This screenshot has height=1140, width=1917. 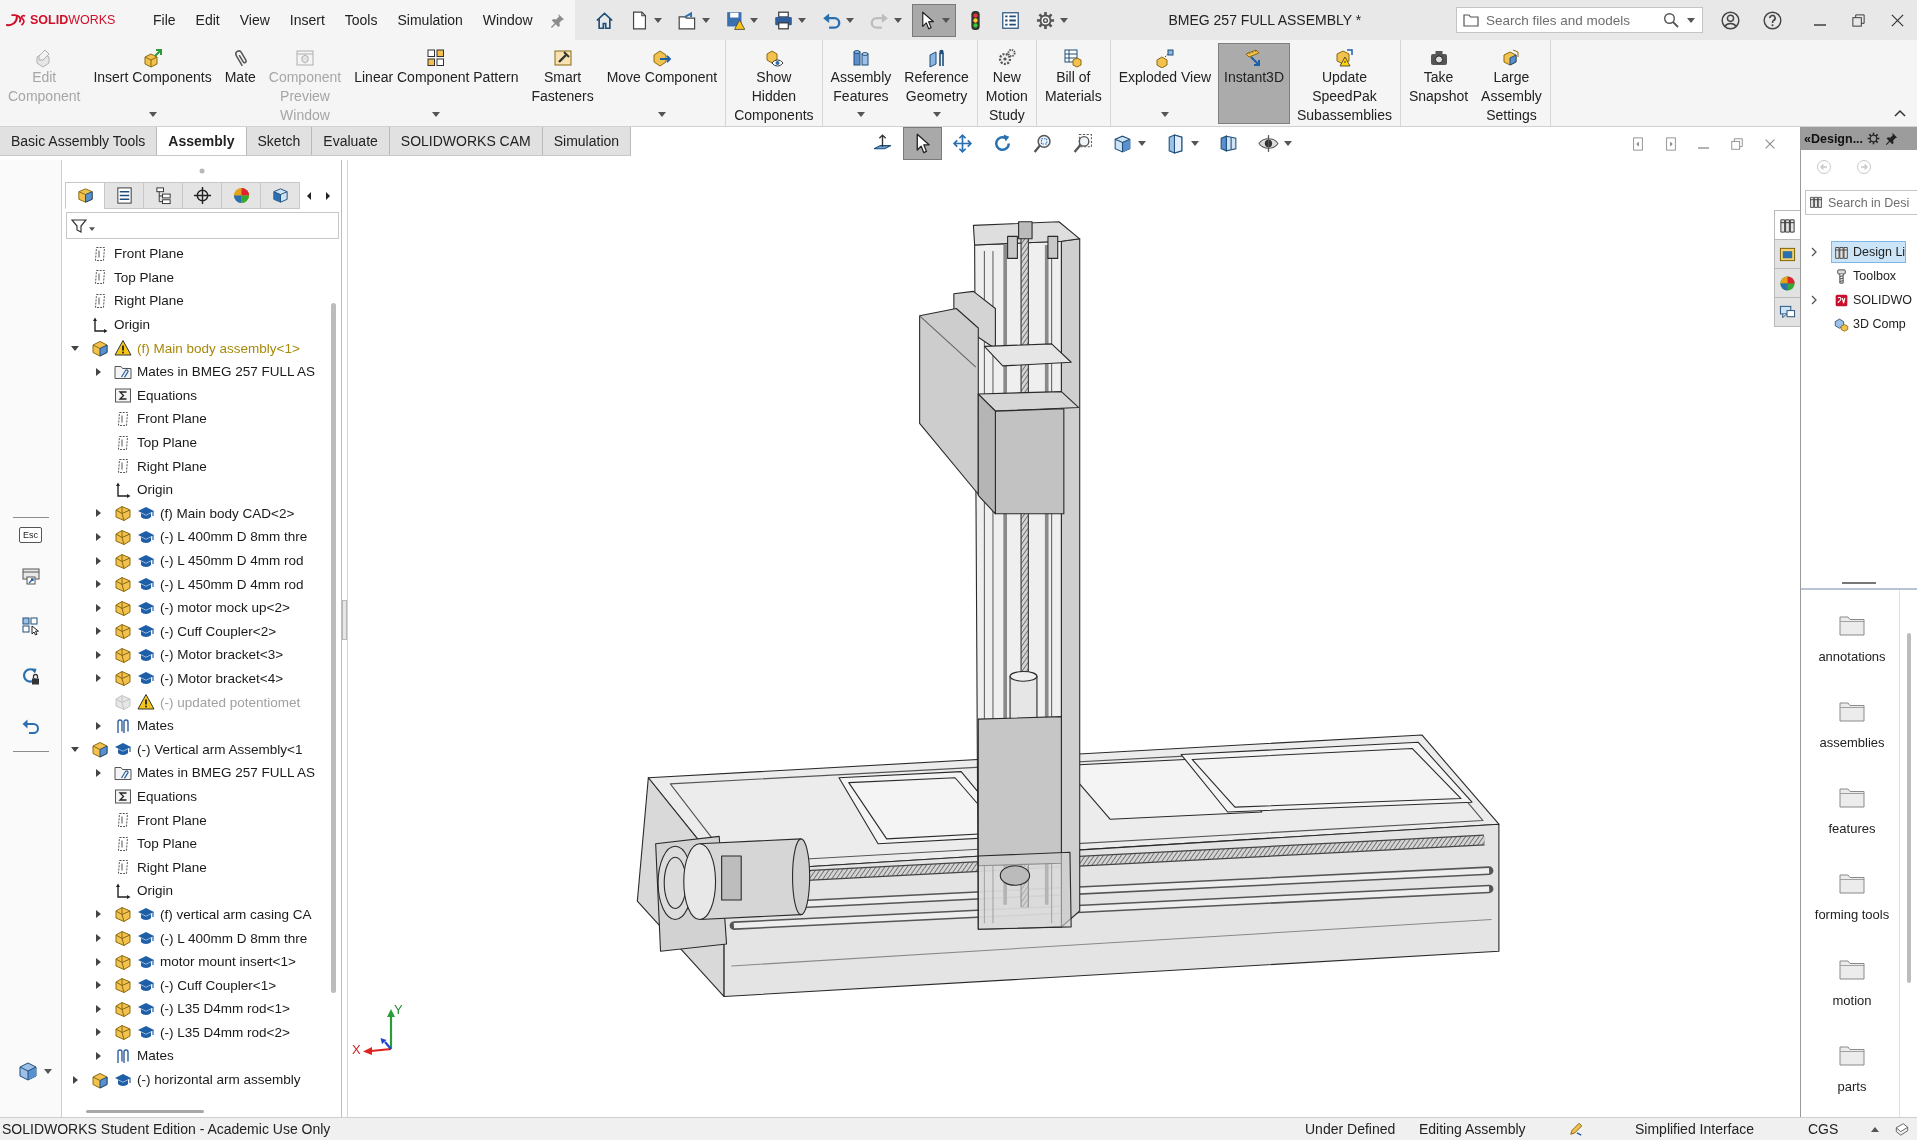 What do you see at coordinates (430, 20) in the screenshot?
I see `menu-item: Simulation` at bounding box center [430, 20].